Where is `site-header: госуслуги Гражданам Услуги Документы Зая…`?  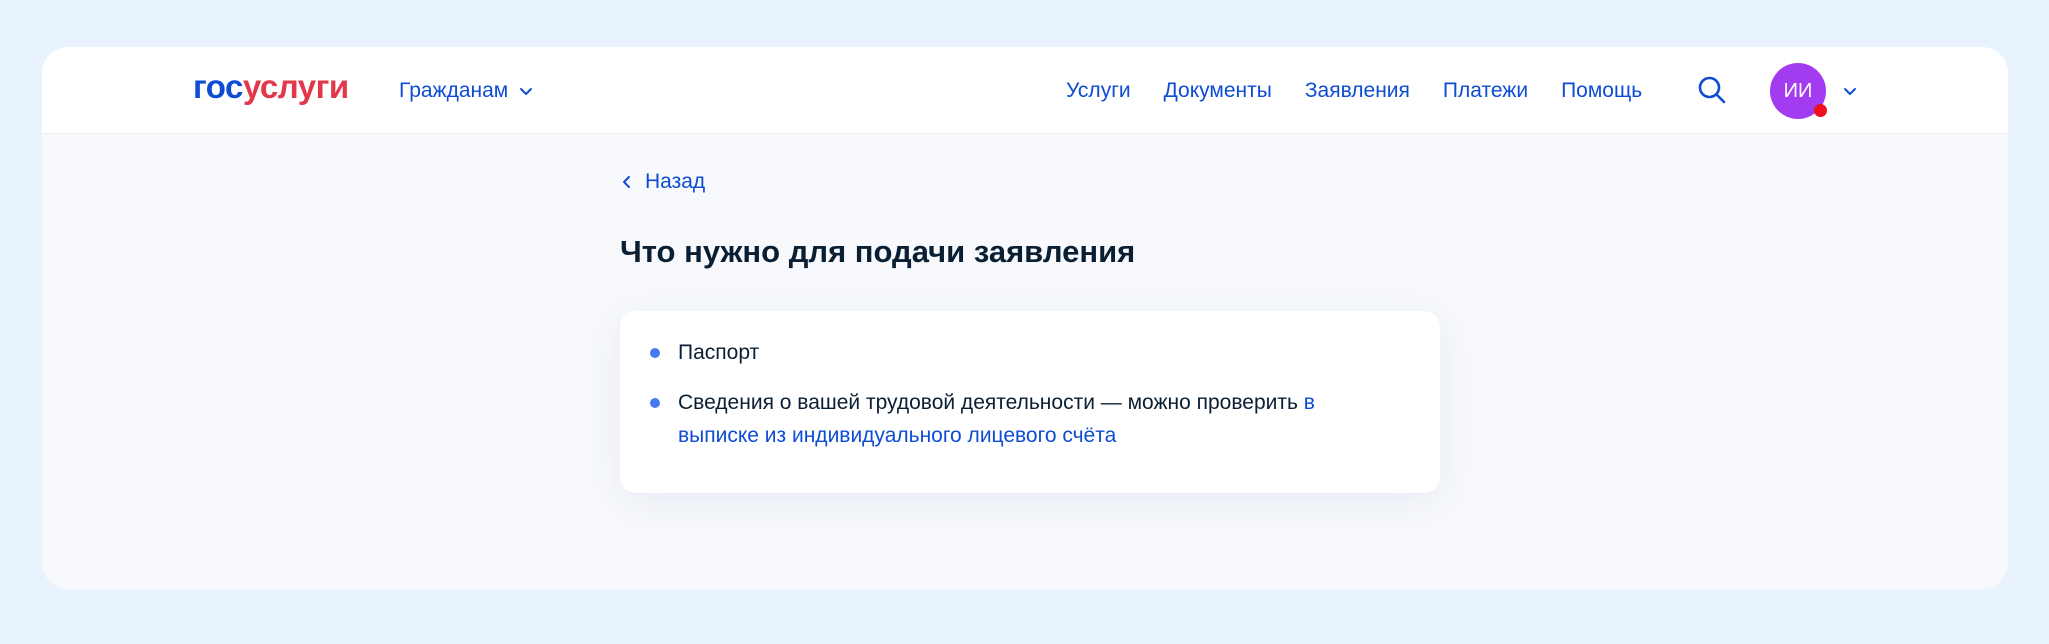 site-header: госуслуги Гражданам Услуги Документы Зая… is located at coordinates (1025, 90).